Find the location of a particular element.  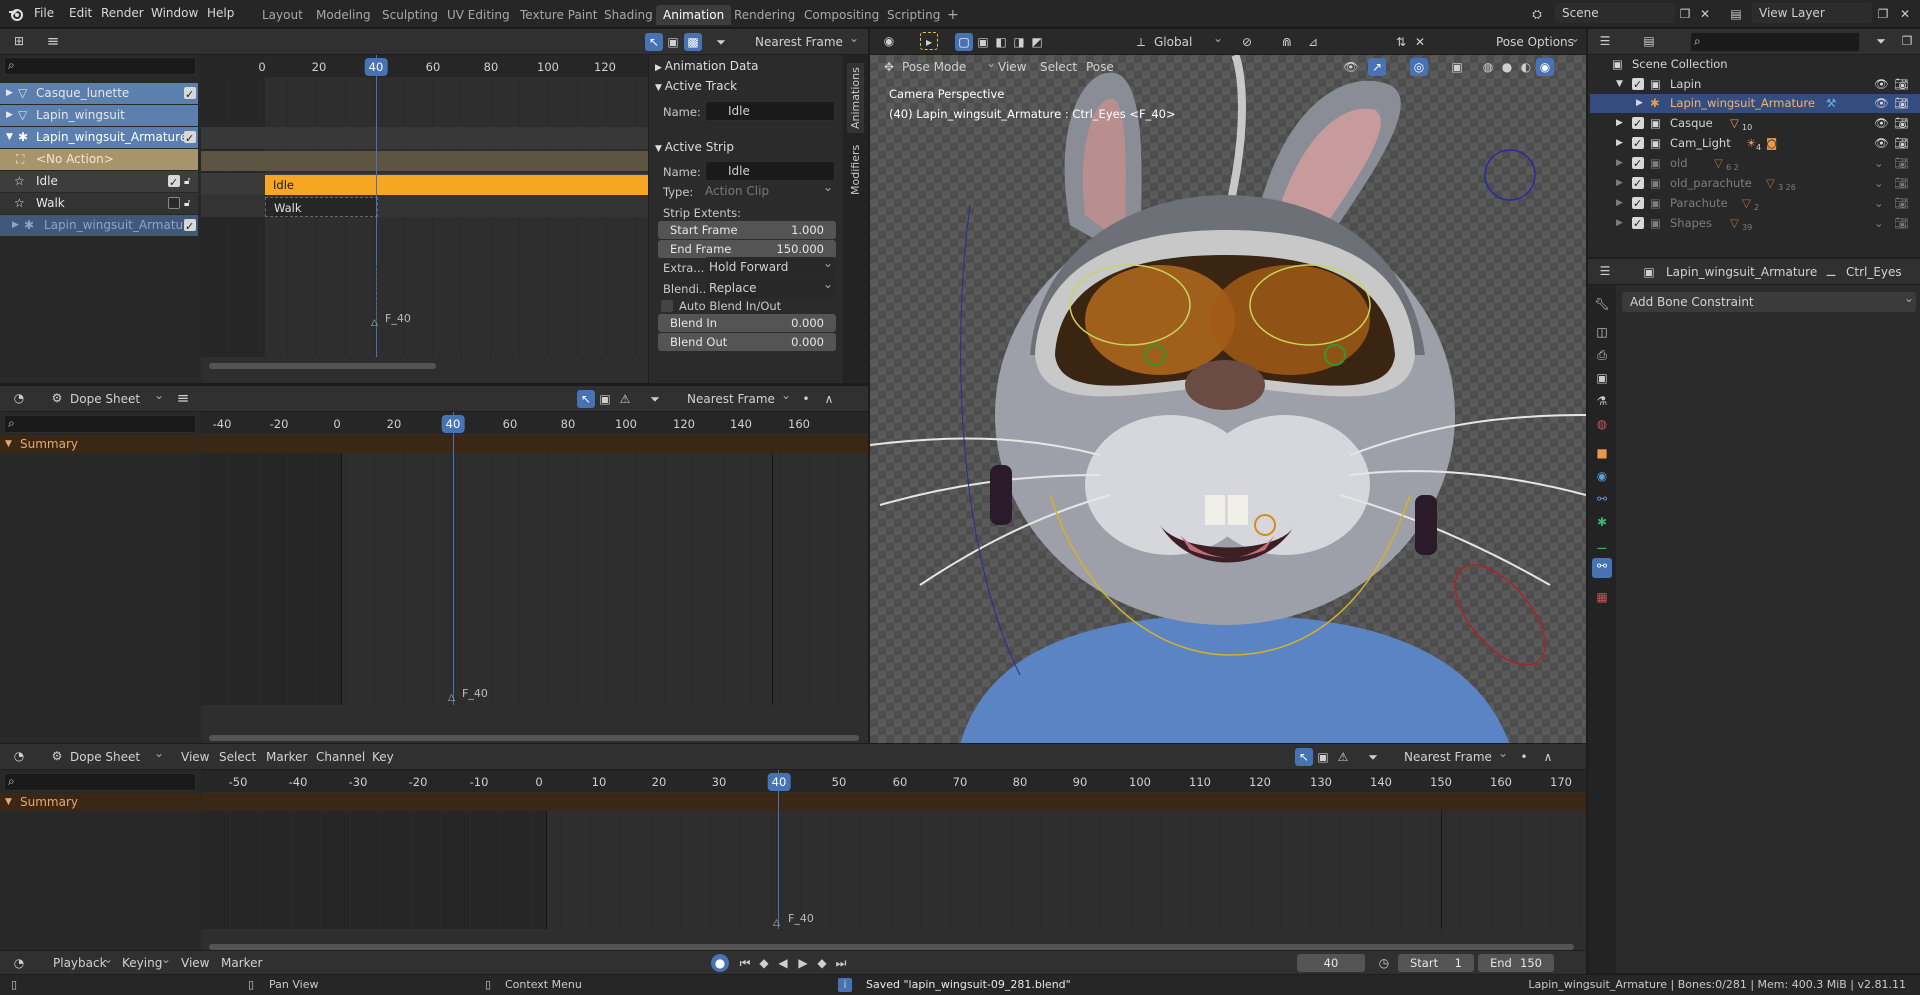

snap-icon: ⋒ is located at coordinates (1287, 42).